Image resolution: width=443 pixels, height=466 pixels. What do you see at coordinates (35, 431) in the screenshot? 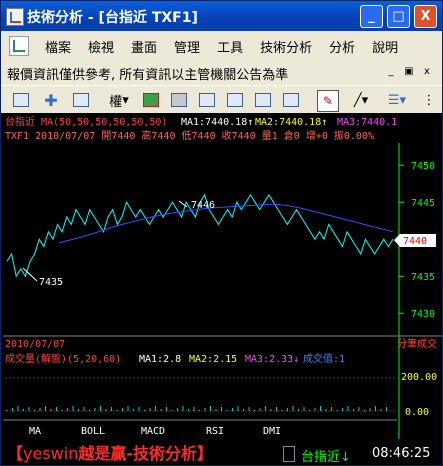
I see `indicator-tab-ma: MA` at bounding box center [35, 431].